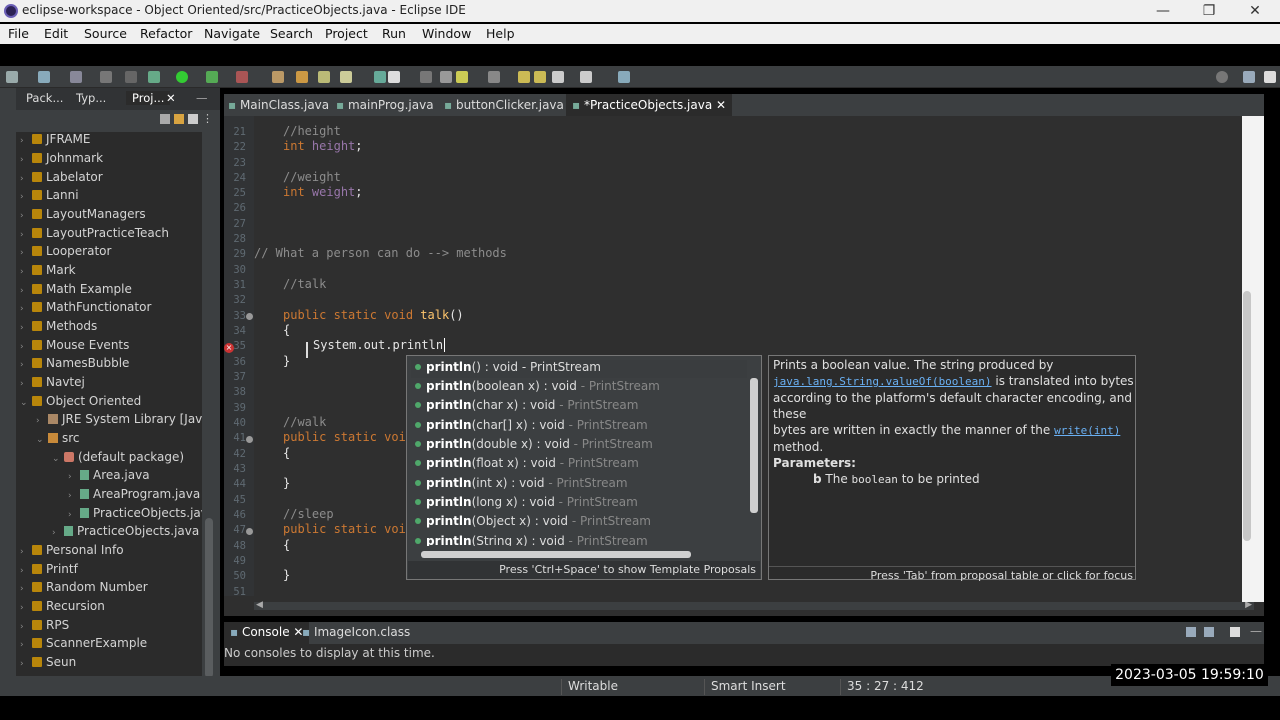 Image resolution: width=1280 pixels, height=720 pixels. I want to click on menu-file: File, so click(18, 33).